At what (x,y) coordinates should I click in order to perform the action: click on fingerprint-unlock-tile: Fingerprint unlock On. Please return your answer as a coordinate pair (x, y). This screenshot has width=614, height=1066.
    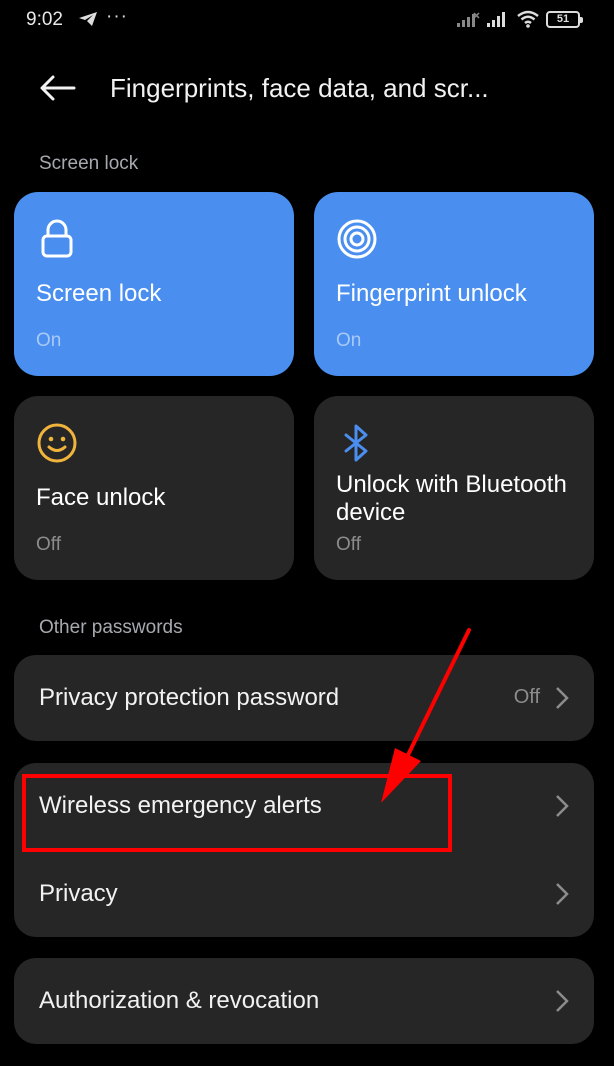
    Looking at the image, I should click on (454, 284).